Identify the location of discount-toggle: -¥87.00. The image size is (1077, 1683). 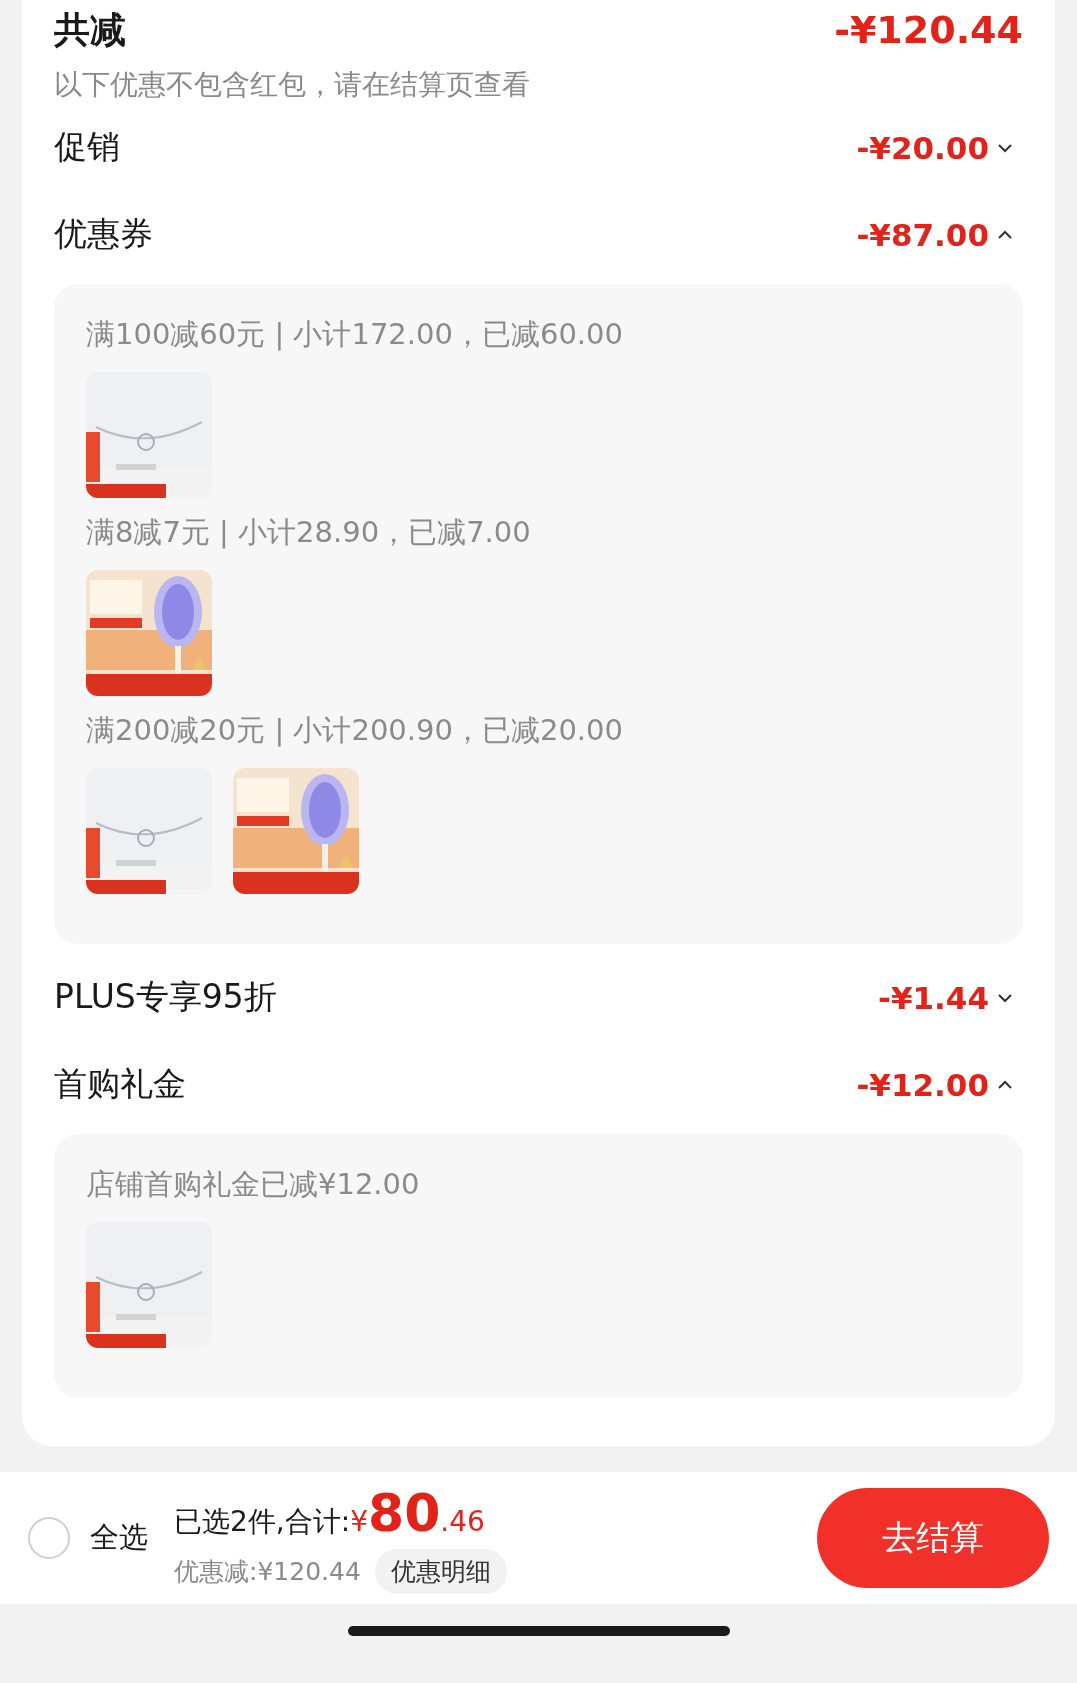
(934, 234).